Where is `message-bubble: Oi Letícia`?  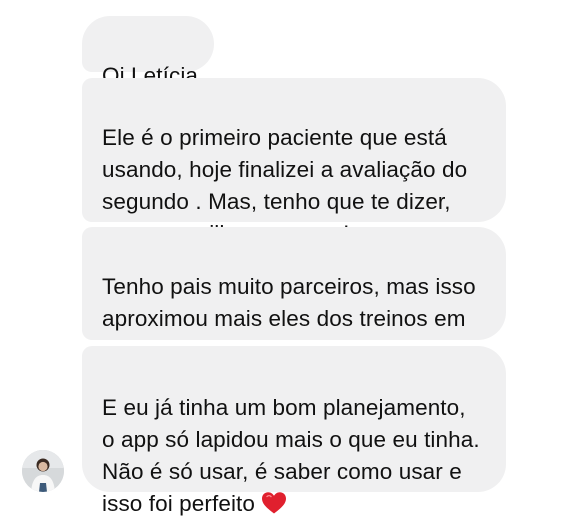 message-bubble: Oi Letícia is located at coordinates (148, 52).